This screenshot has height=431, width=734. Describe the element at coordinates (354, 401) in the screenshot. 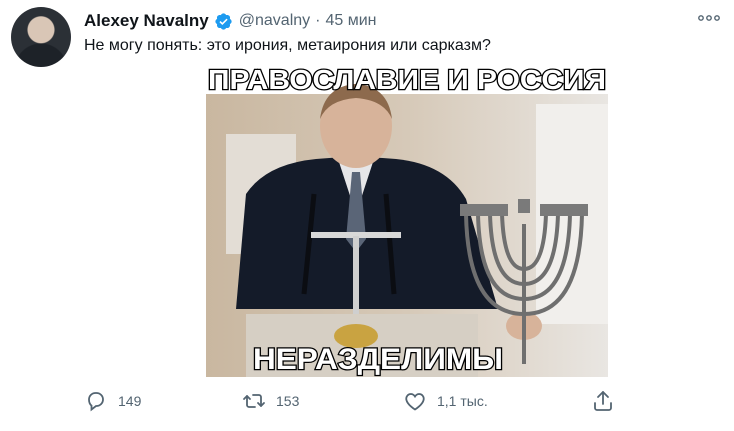

I see `tweet-actions: 149 153 1,1 тыс.` at that location.